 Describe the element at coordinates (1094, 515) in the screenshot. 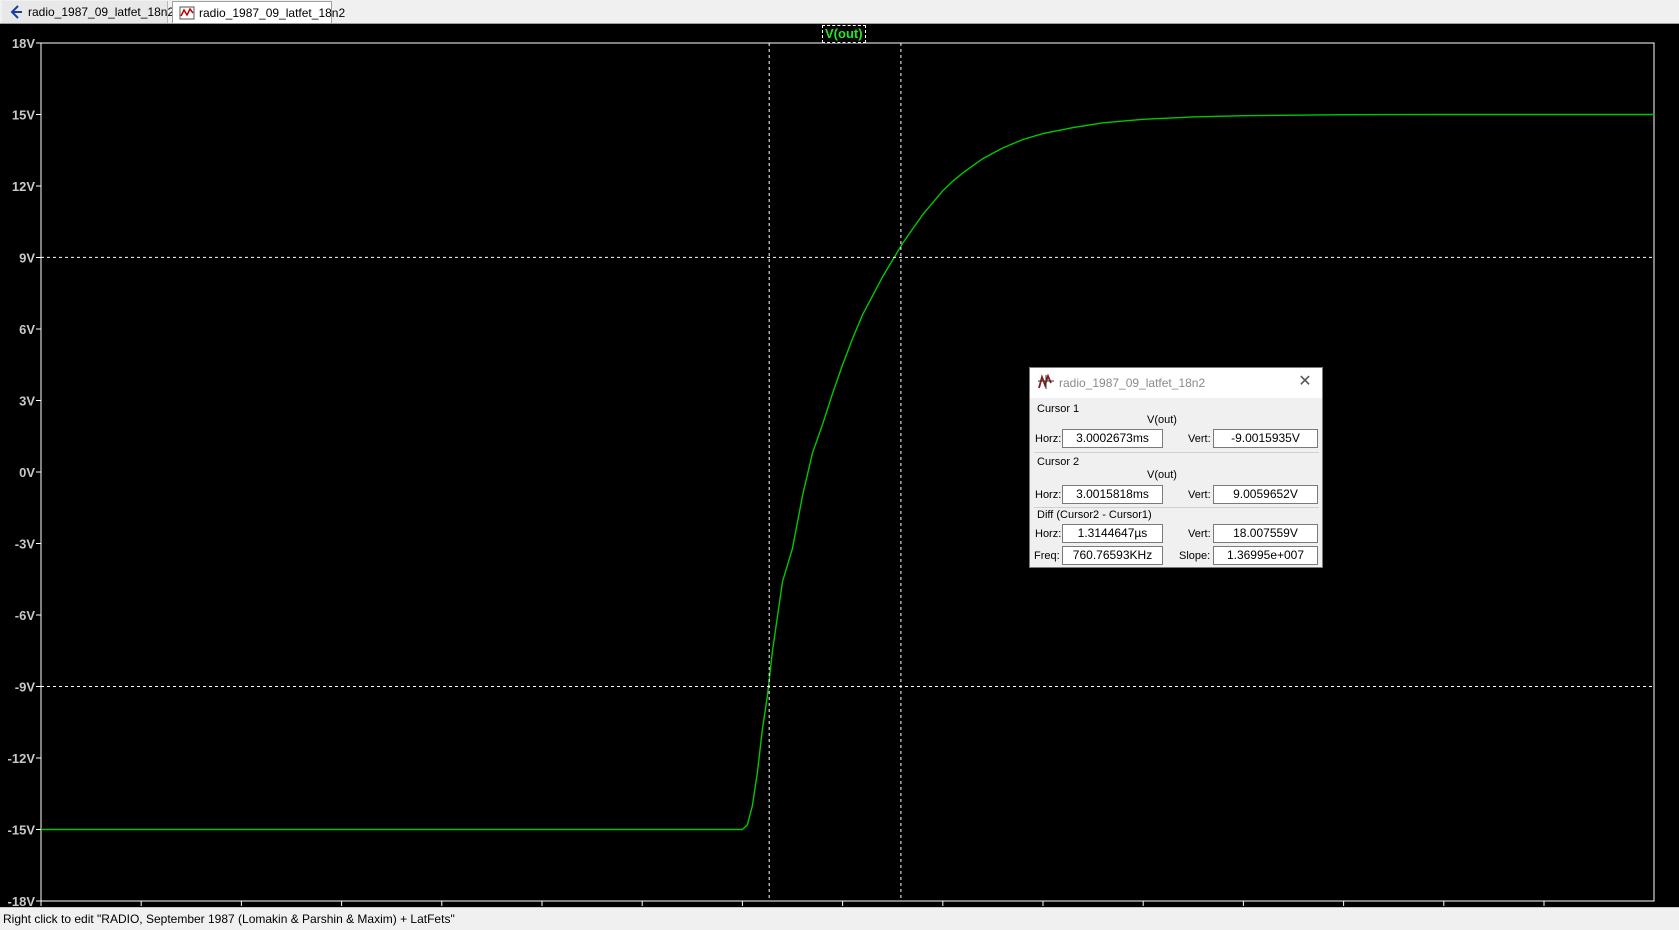

I see `diff-group-label: Diff (Cursor2 - Cursor1)` at that location.